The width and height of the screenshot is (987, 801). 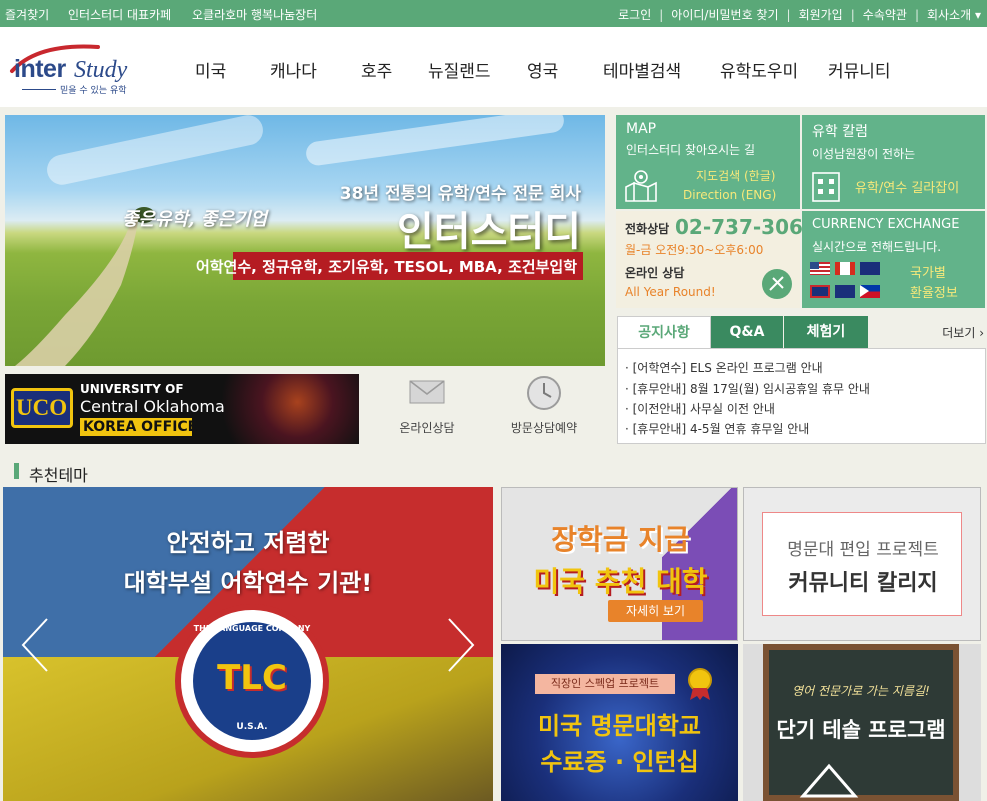 What do you see at coordinates (729, 195) in the screenshot?
I see `map-english-link: Direction (ENG)` at bounding box center [729, 195].